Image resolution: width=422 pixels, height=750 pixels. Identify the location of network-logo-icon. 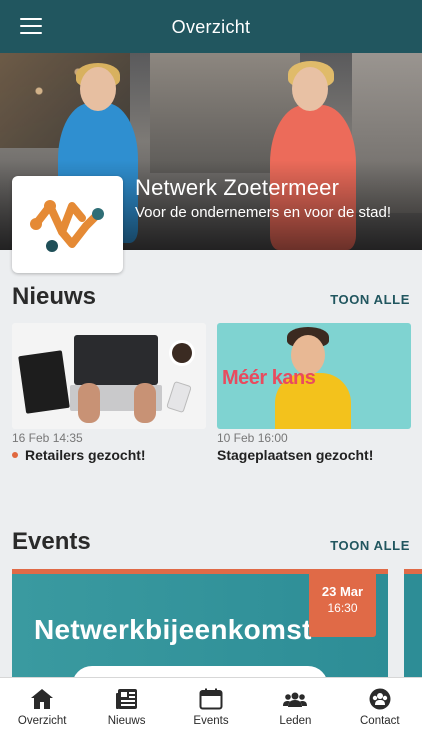
(67, 226).